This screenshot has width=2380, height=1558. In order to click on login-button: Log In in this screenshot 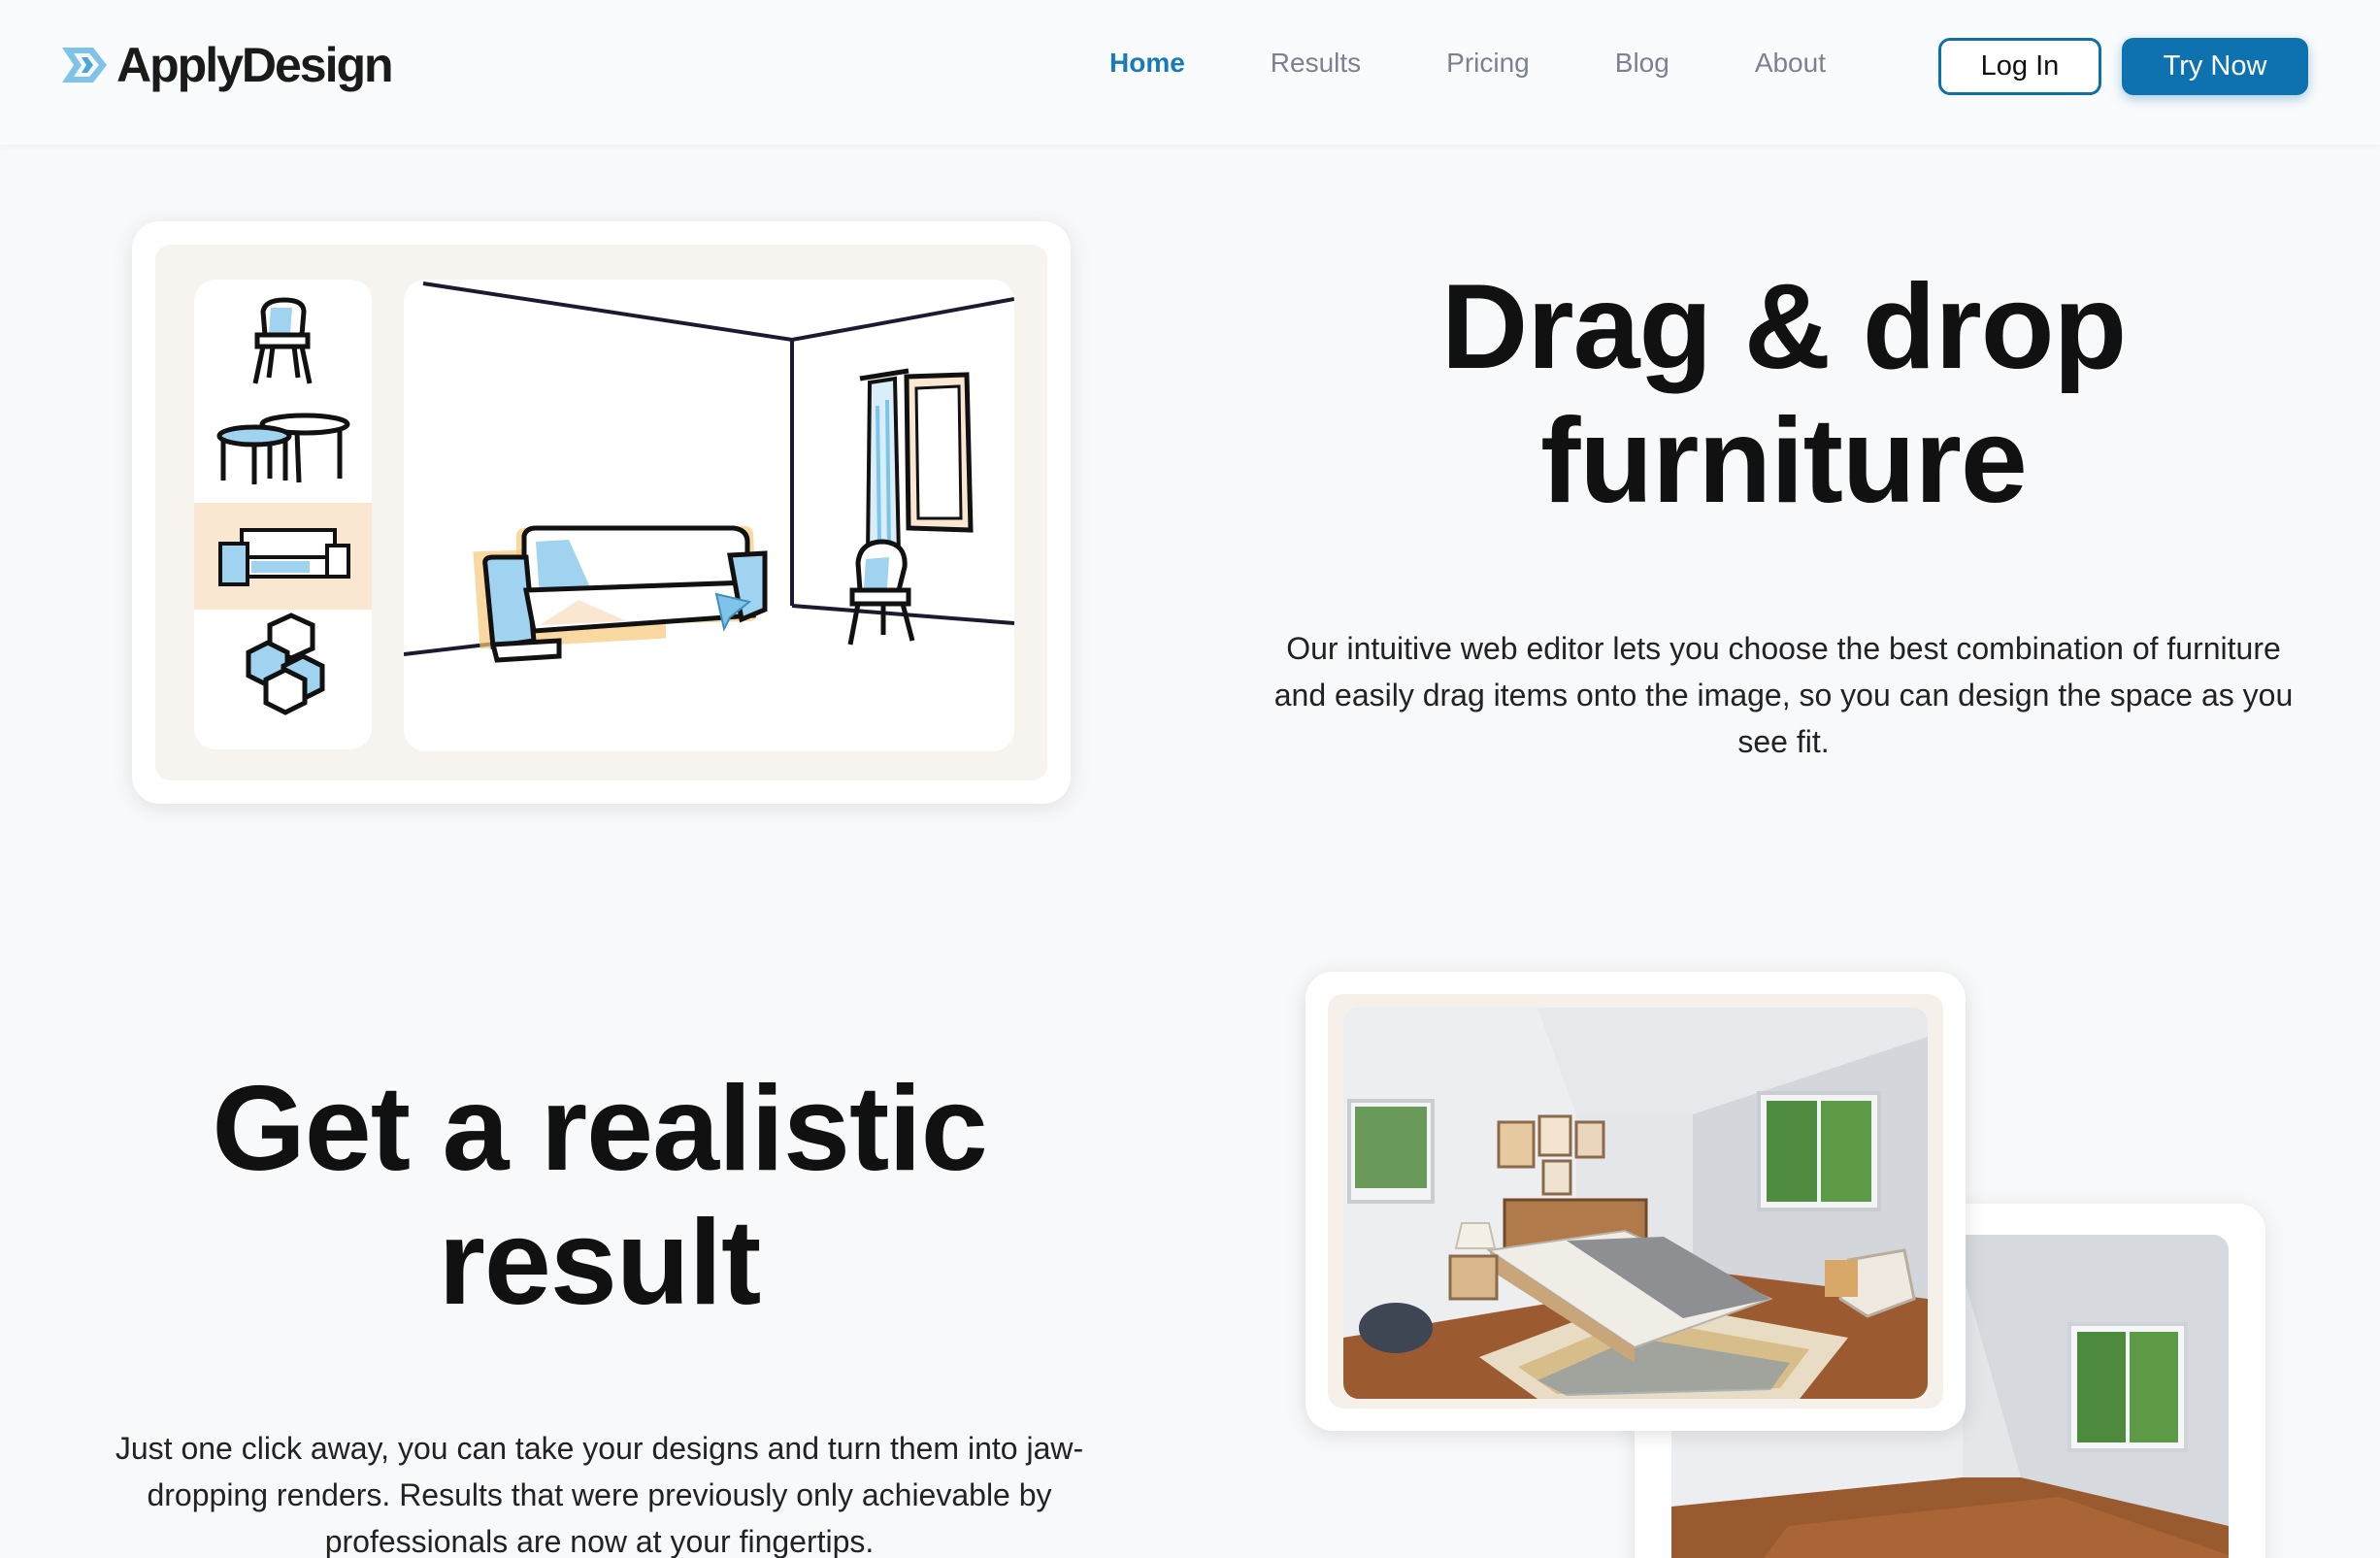, I will do `click(2019, 66)`.